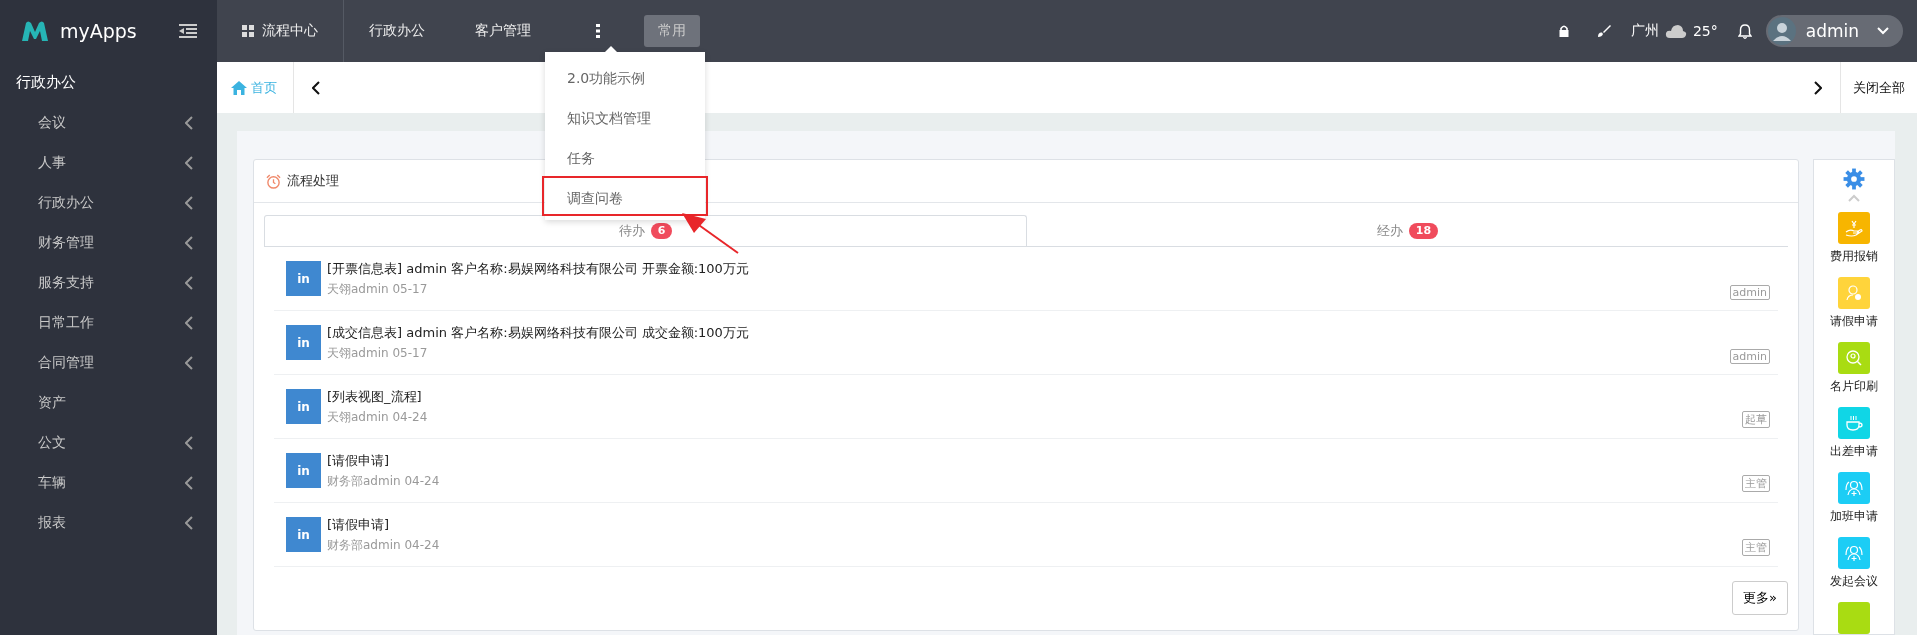 The width and height of the screenshot is (1917, 635). Describe the element at coordinates (1854, 386) in the screenshot. I see `shortcut-label: 名片印刷` at that location.